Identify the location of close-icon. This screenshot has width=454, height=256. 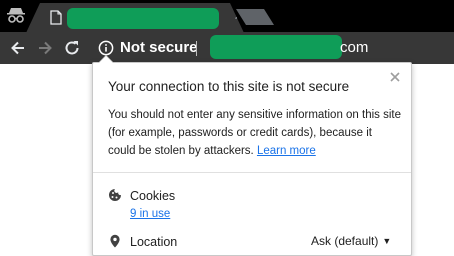
(395, 77).